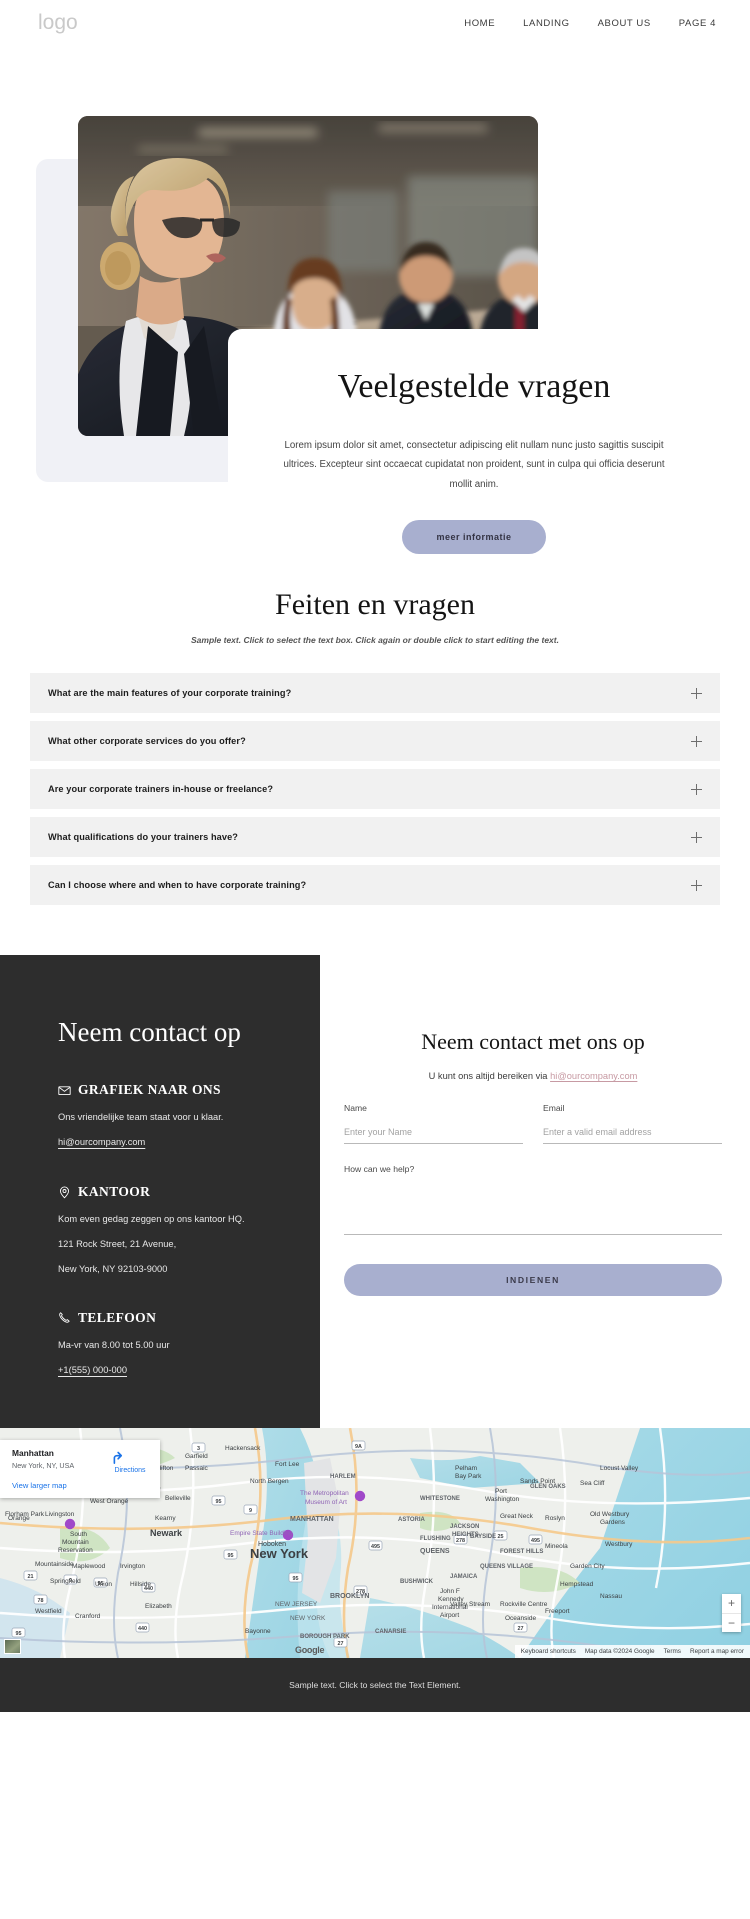 This screenshot has height=1919, width=750. Describe the element at coordinates (533, 1280) in the screenshot. I see `submit-button: INDIENEN` at that location.